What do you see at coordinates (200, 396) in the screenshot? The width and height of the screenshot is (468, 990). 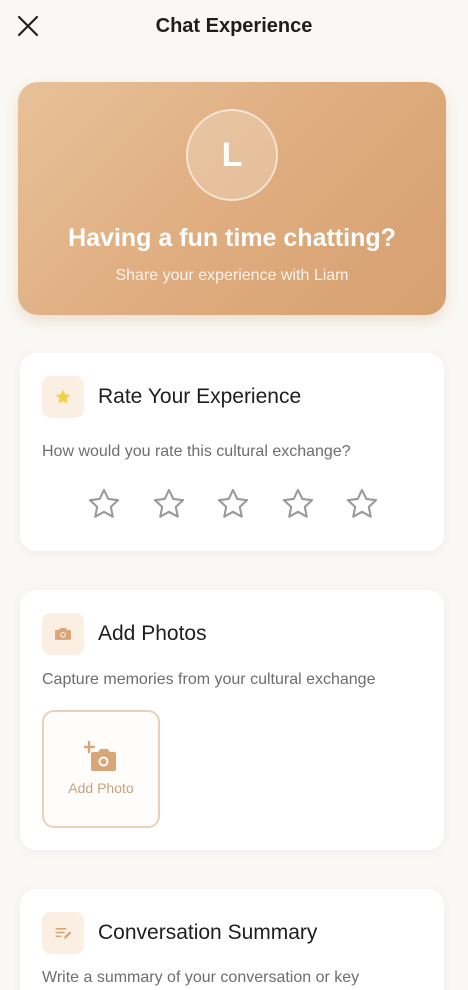 I see `rating-title: Rate Your Experience` at bounding box center [200, 396].